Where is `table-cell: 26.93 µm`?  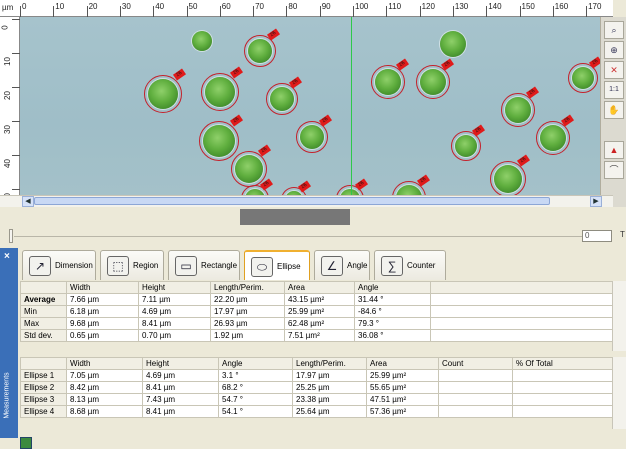 table-cell: 26.93 µm is located at coordinates (247, 323).